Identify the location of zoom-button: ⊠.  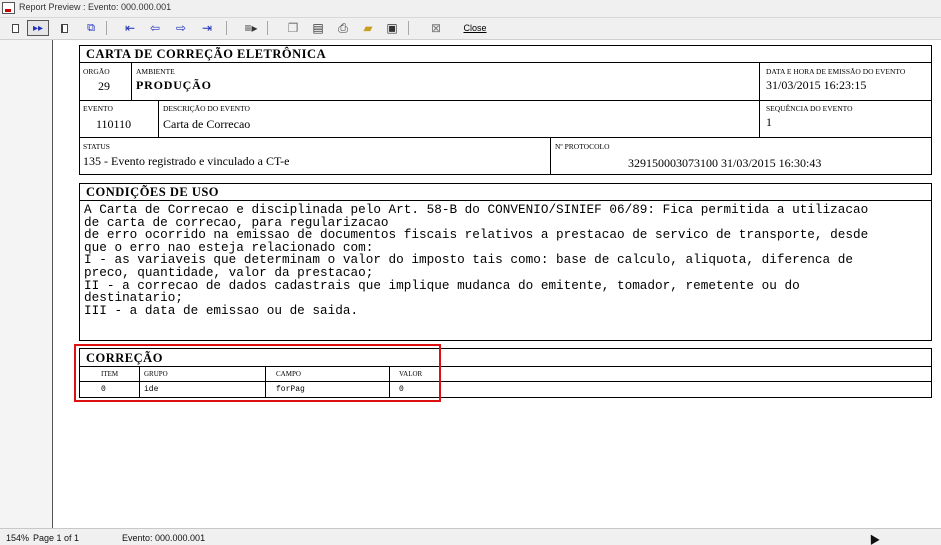
(436, 28).